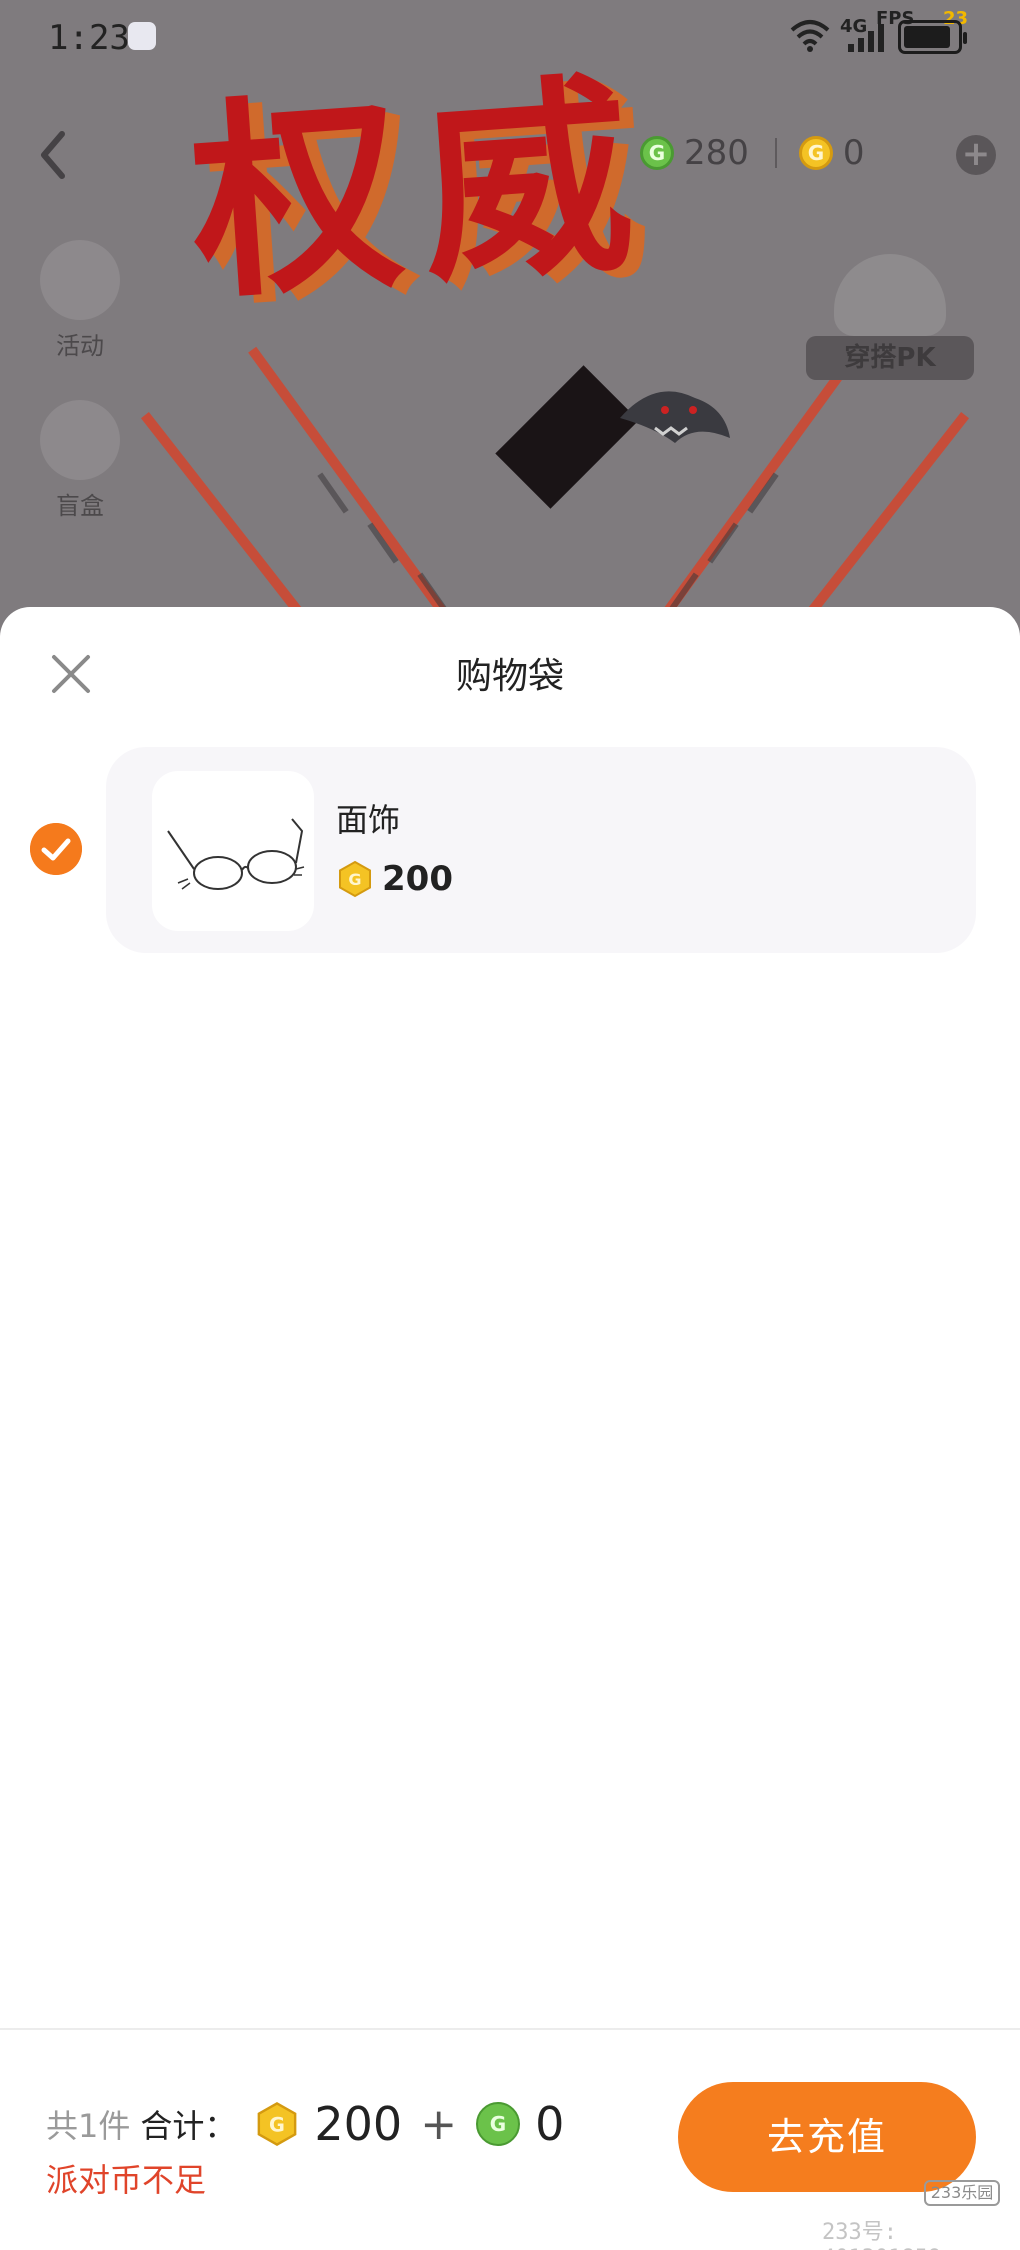 This screenshot has height=2250, width=1020. Describe the element at coordinates (236, 854) in the screenshot. I see `glasses-icon` at that location.